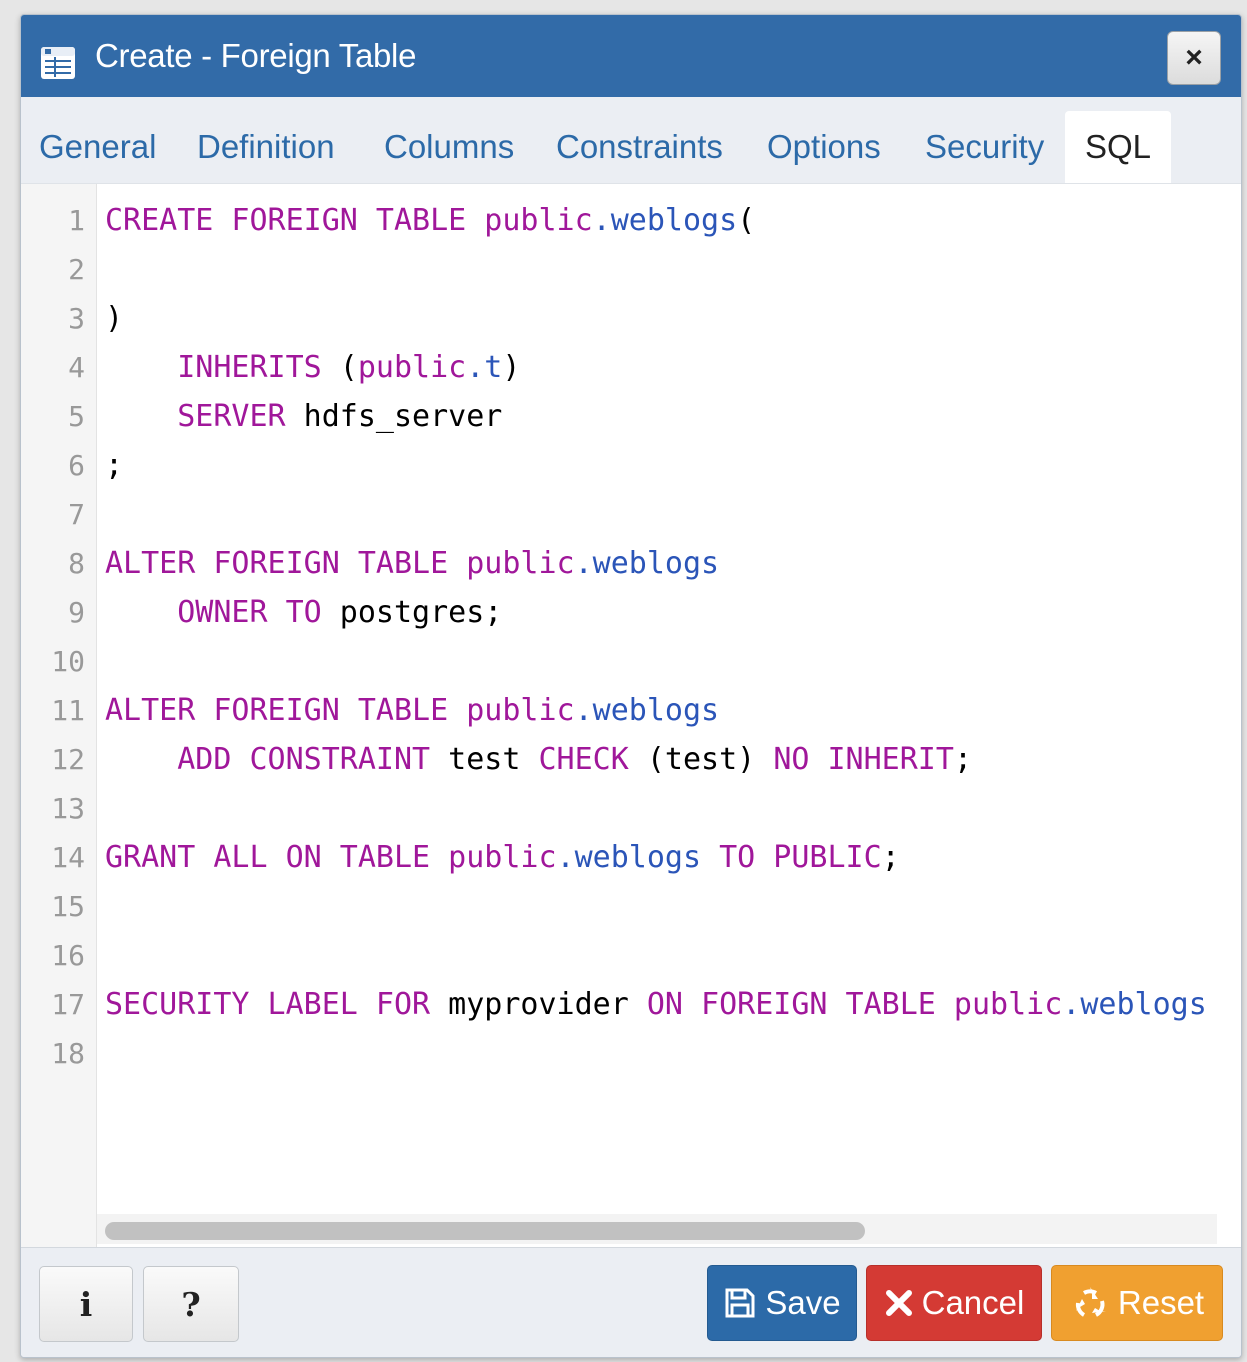 This screenshot has width=1247, height=1362. What do you see at coordinates (76, 514) in the screenshot?
I see `line-number: 7` at bounding box center [76, 514].